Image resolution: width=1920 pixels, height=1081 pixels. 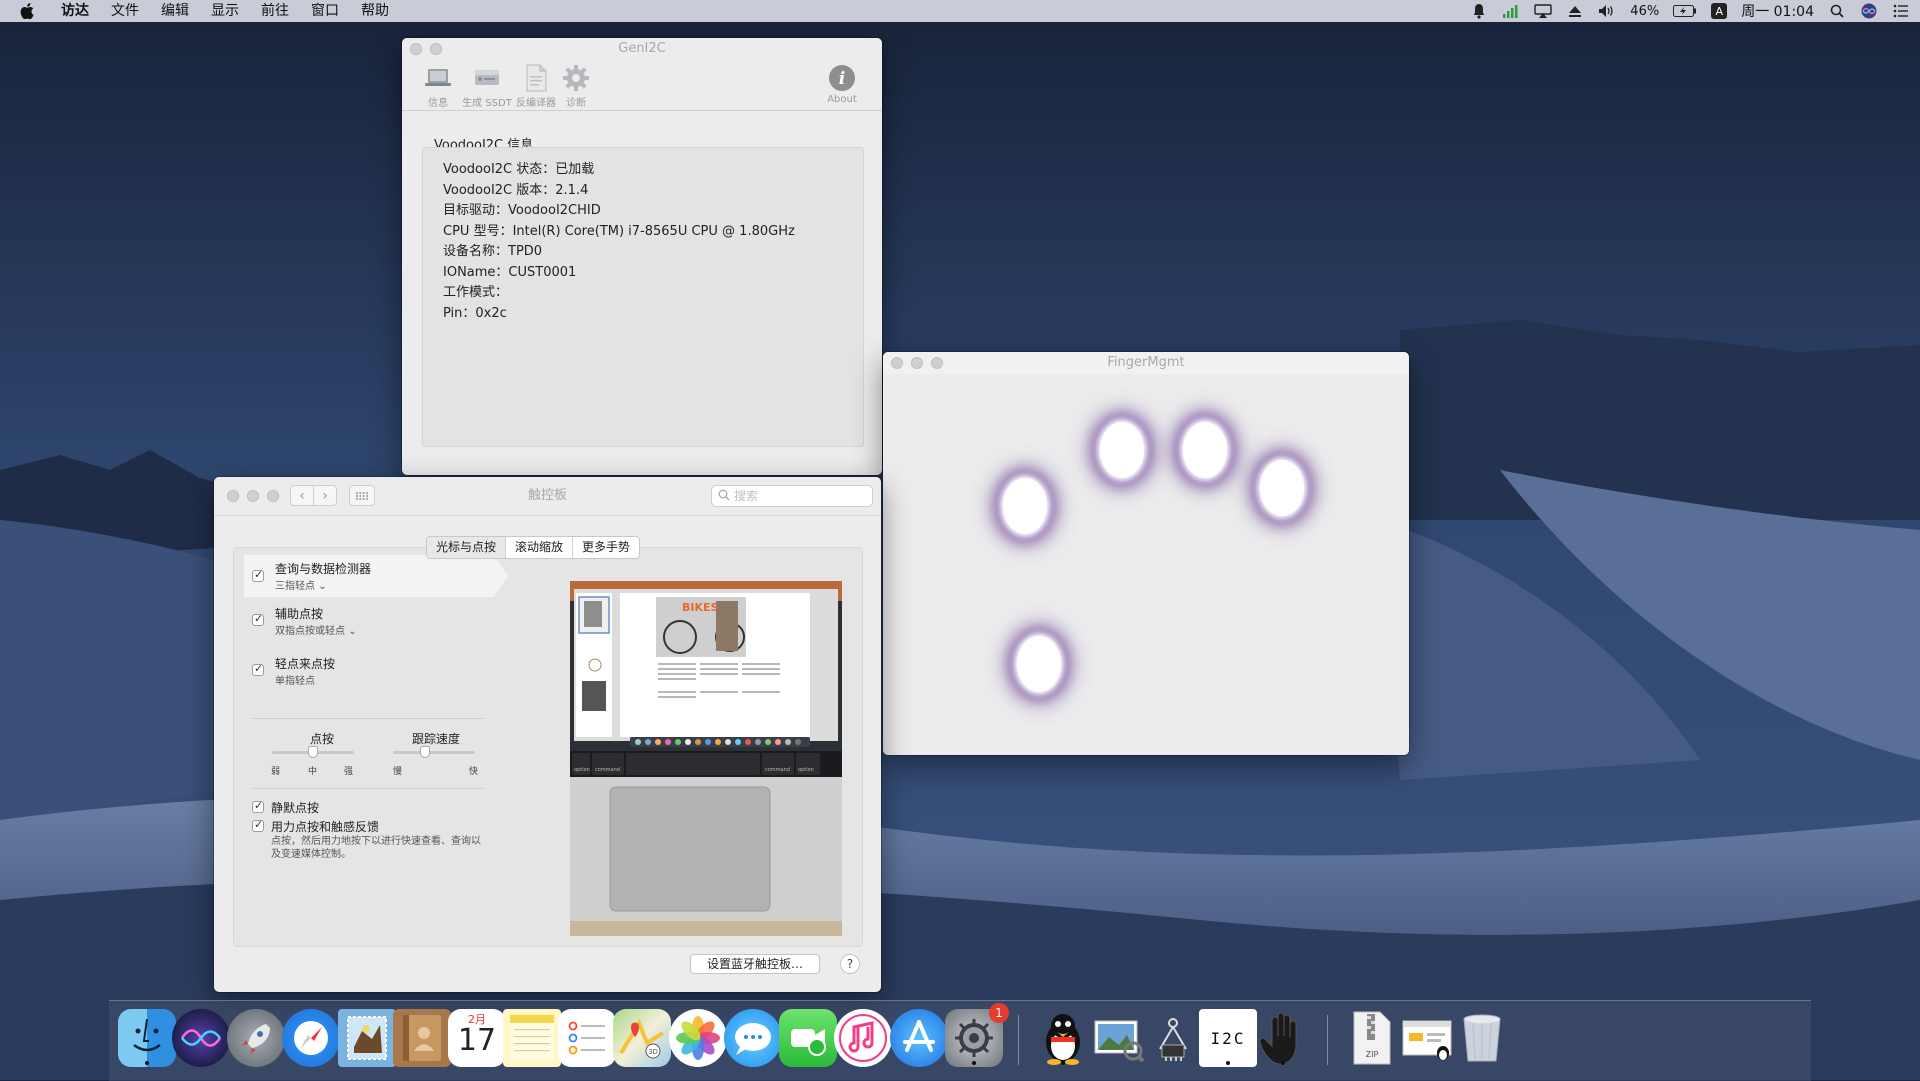 I want to click on menu-edit: 编辑, so click(x=175, y=11).